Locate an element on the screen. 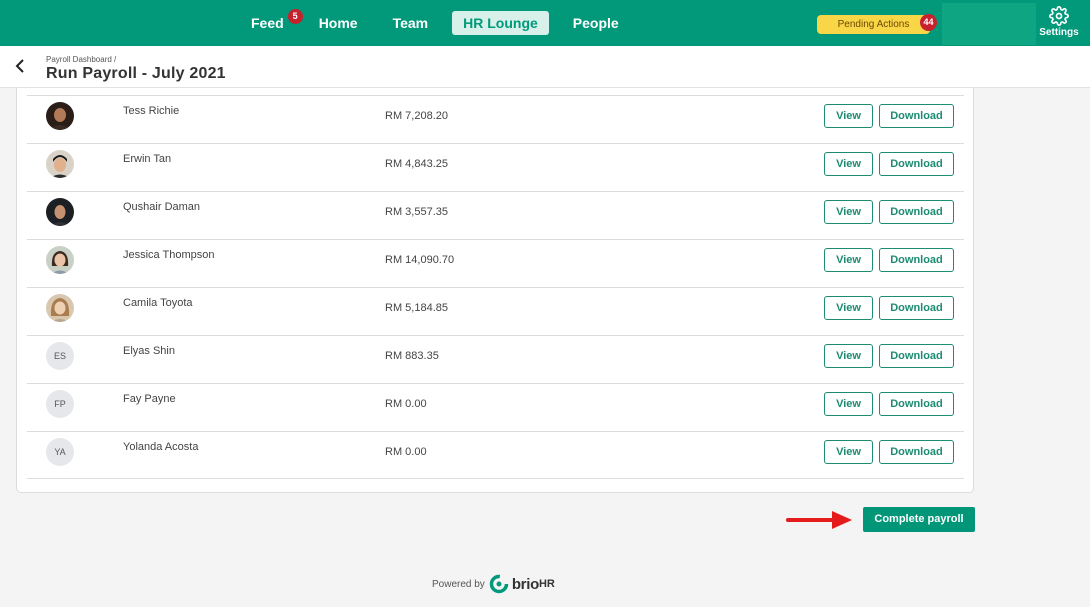 This screenshot has height=607, width=1090. nav-feed-label: Feed is located at coordinates (267, 23).